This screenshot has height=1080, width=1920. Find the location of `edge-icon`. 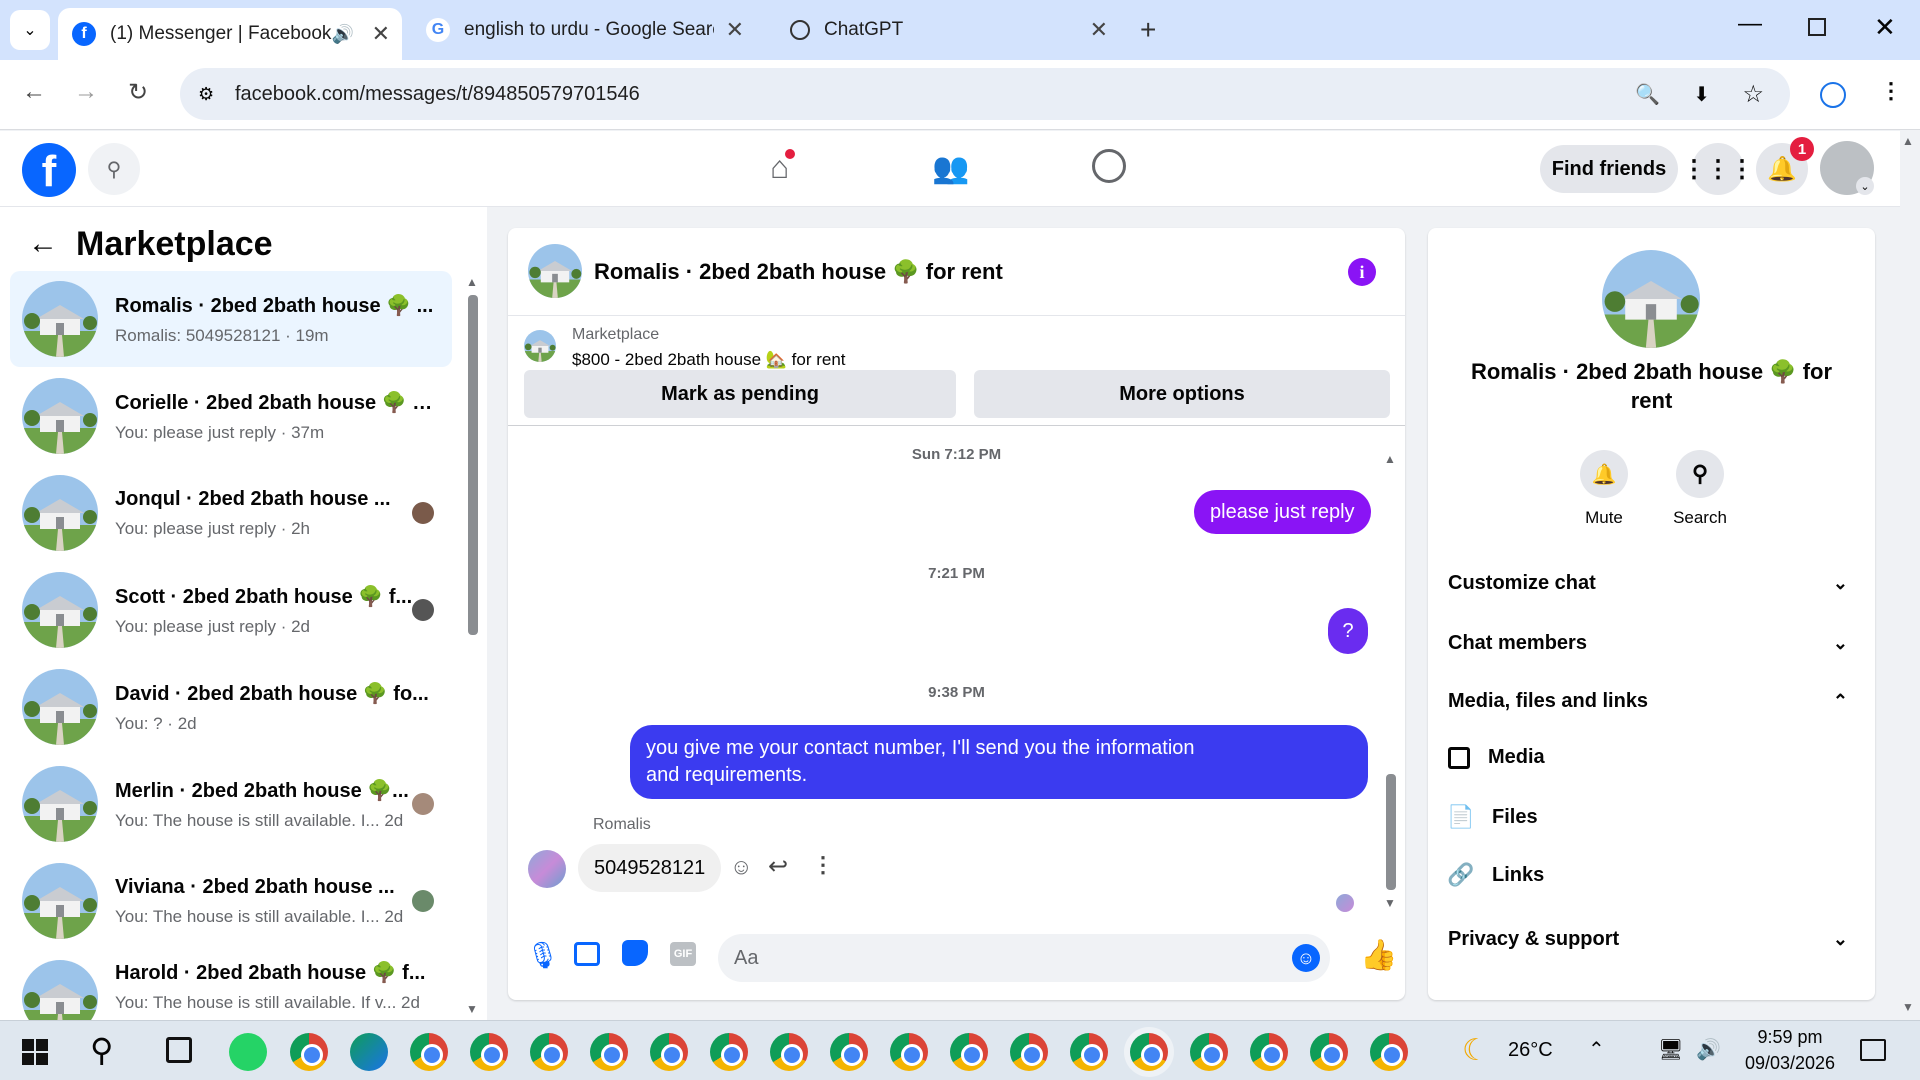

edge-icon is located at coordinates (369, 1052).